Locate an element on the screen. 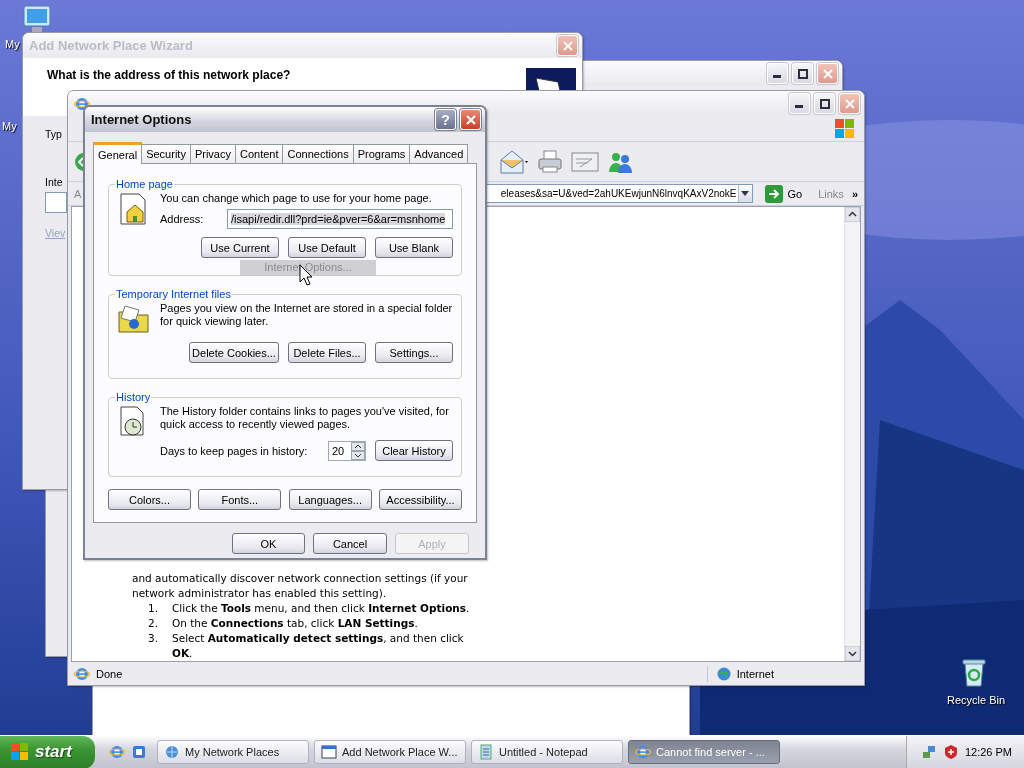 The width and height of the screenshot is (1024, 768). group-title: Temporary Internet files is located at coordinates (173, 294).